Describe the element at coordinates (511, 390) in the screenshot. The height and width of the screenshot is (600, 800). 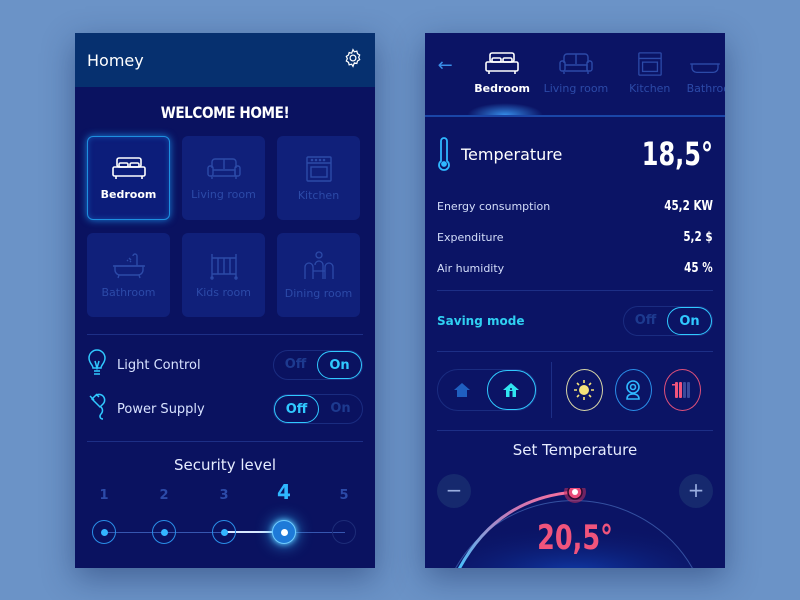
I see `home-occupied-icon` at that location.